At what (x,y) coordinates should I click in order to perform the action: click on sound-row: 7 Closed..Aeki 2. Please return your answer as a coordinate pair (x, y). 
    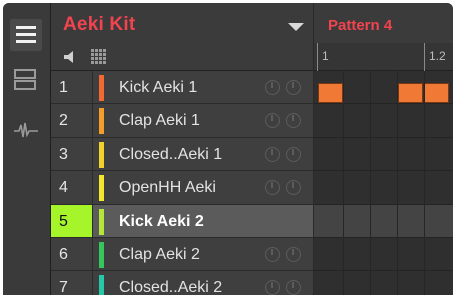
    Looking at the image, I should click on (182, 283).